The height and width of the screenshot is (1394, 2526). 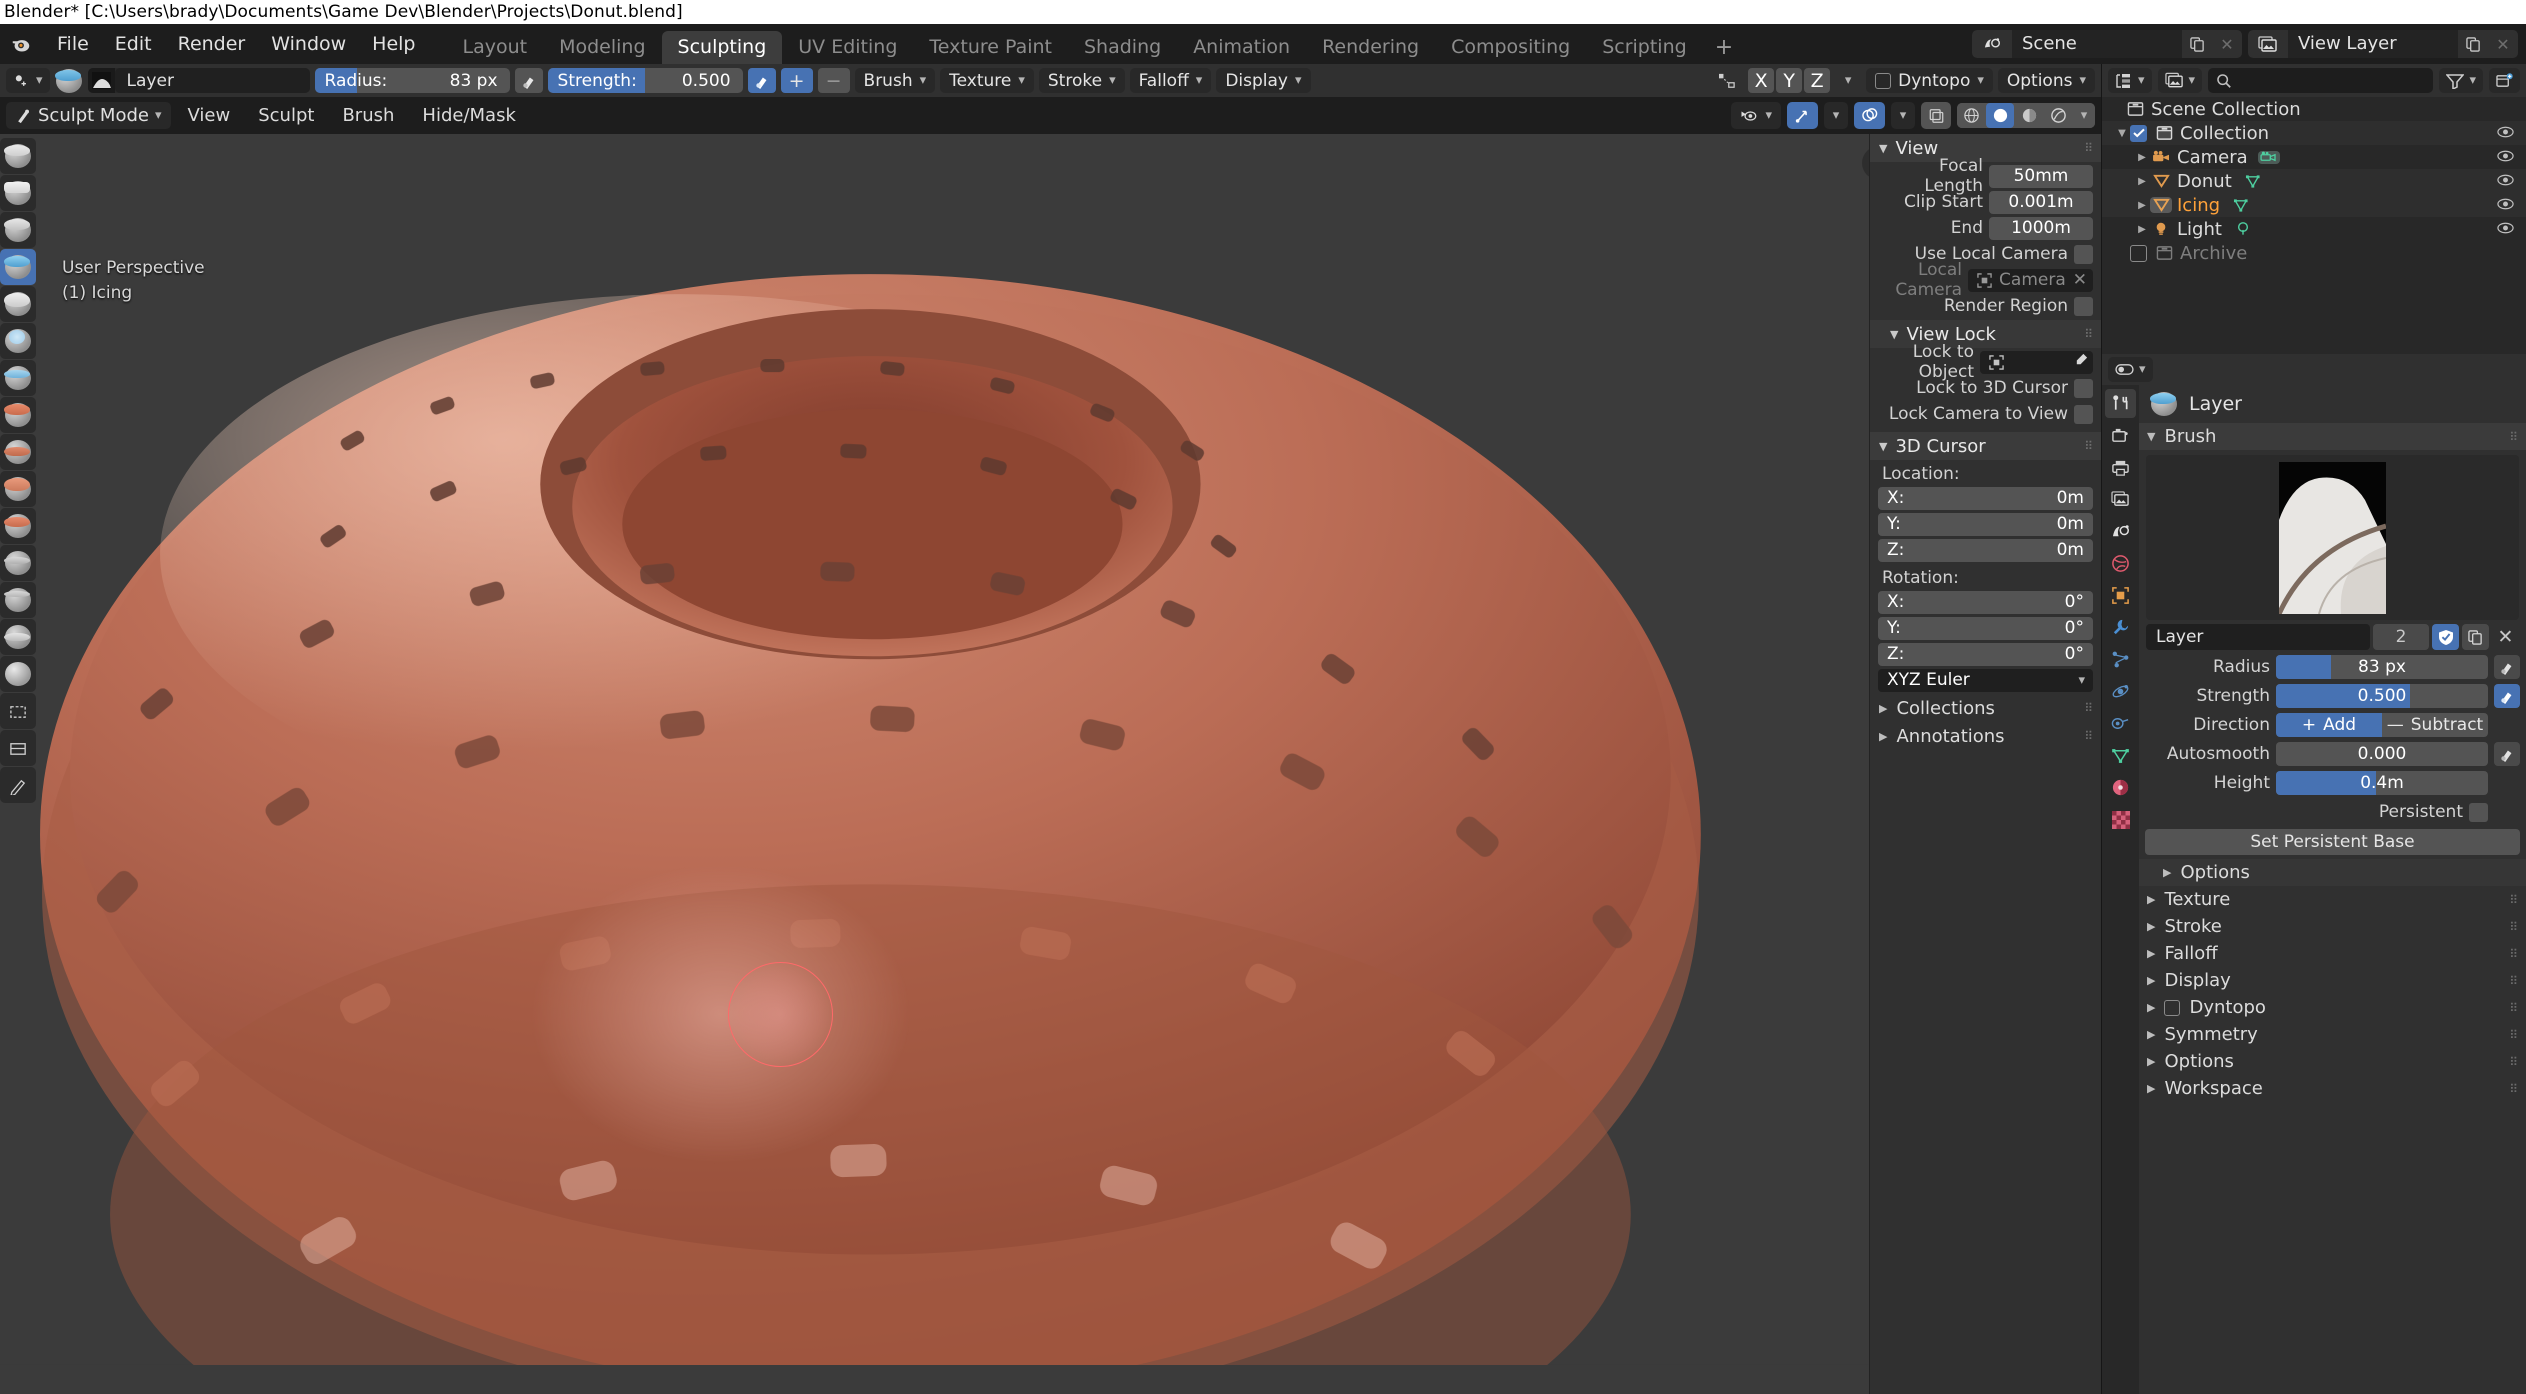 I want to click on scene-name: Scene, so click(x=2097, y=44).